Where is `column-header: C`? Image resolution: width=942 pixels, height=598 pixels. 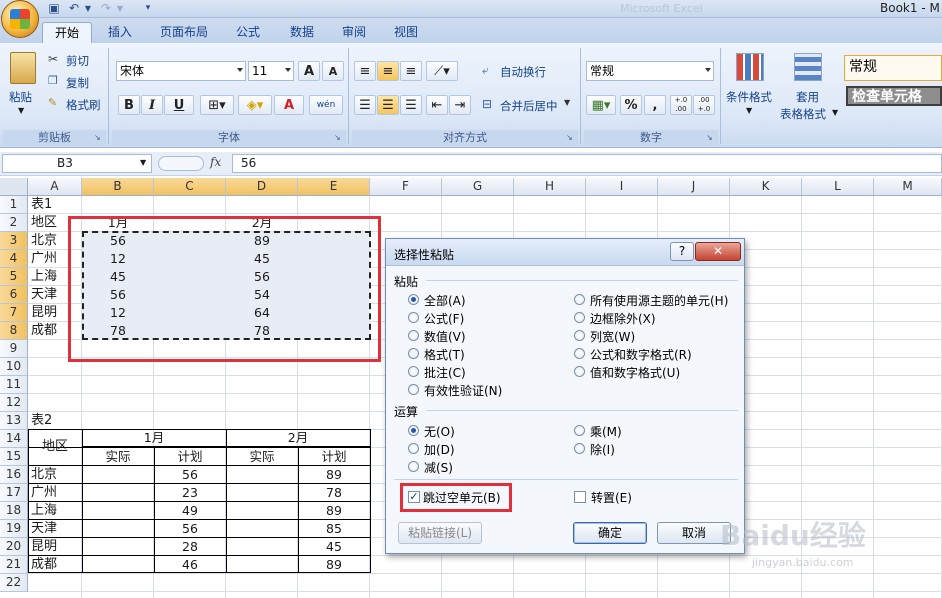 column-header: C is located at coordinates (190, 187).